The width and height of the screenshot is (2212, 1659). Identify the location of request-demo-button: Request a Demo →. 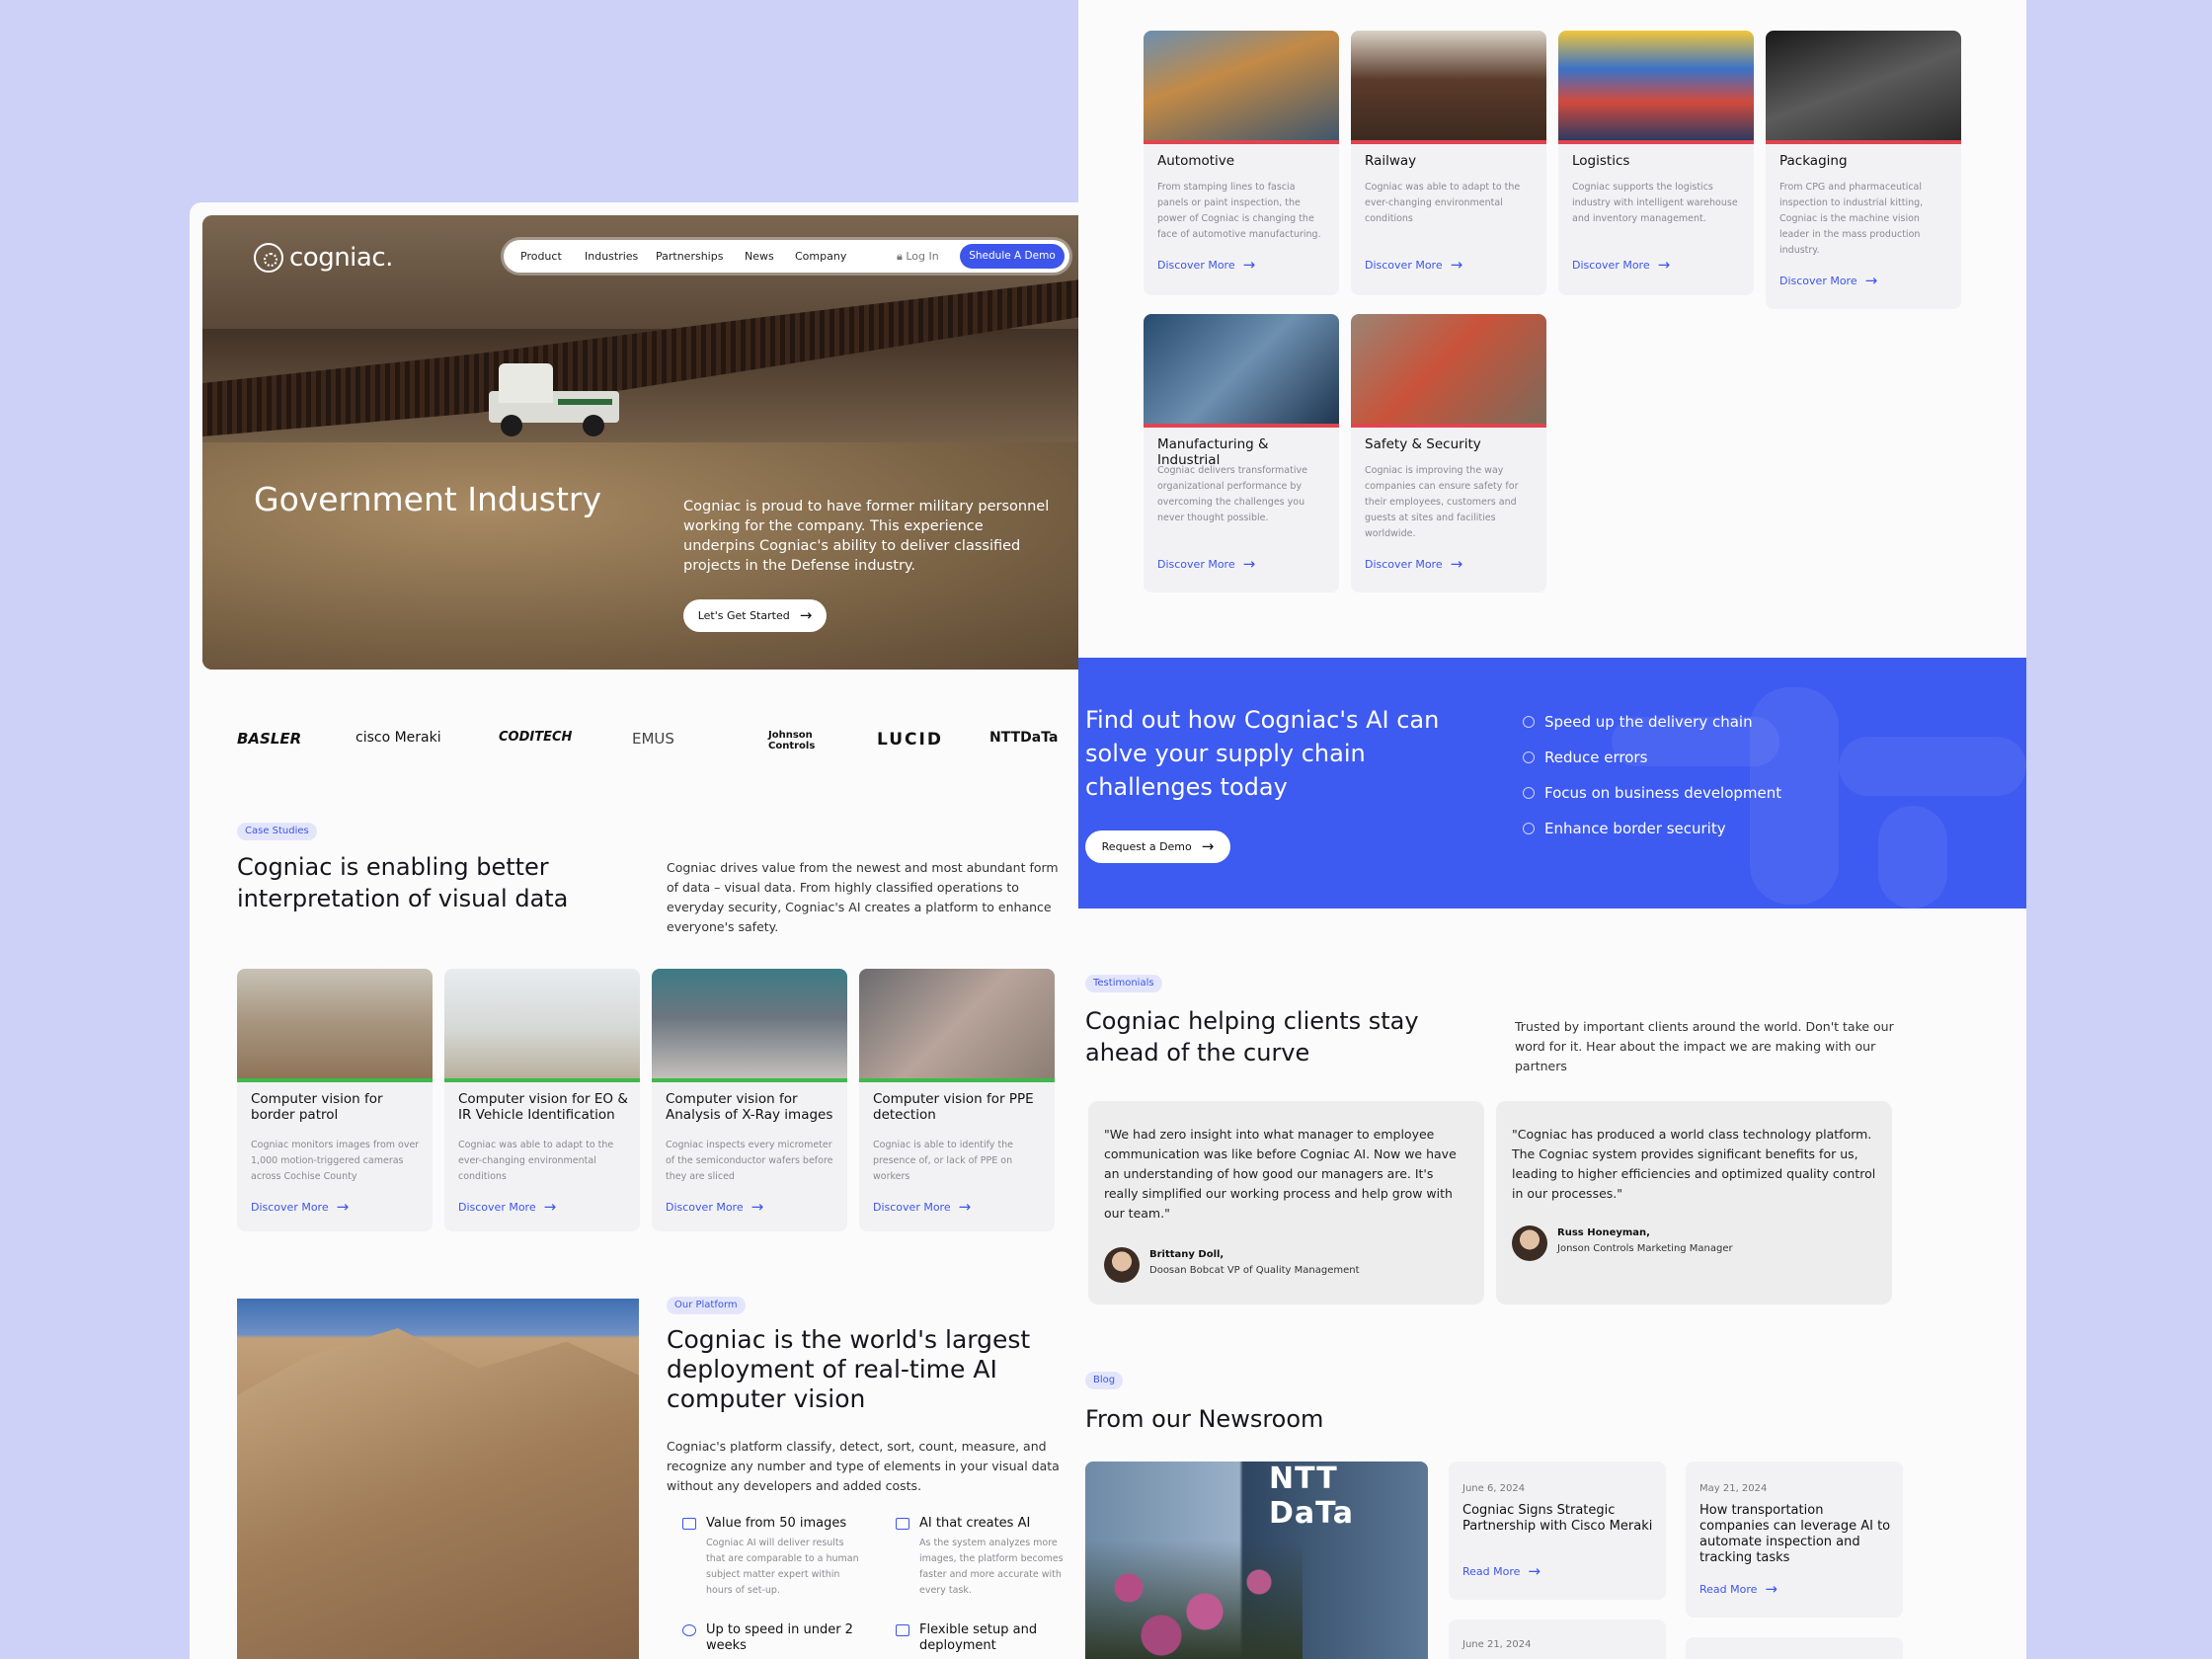
(1158, 847).